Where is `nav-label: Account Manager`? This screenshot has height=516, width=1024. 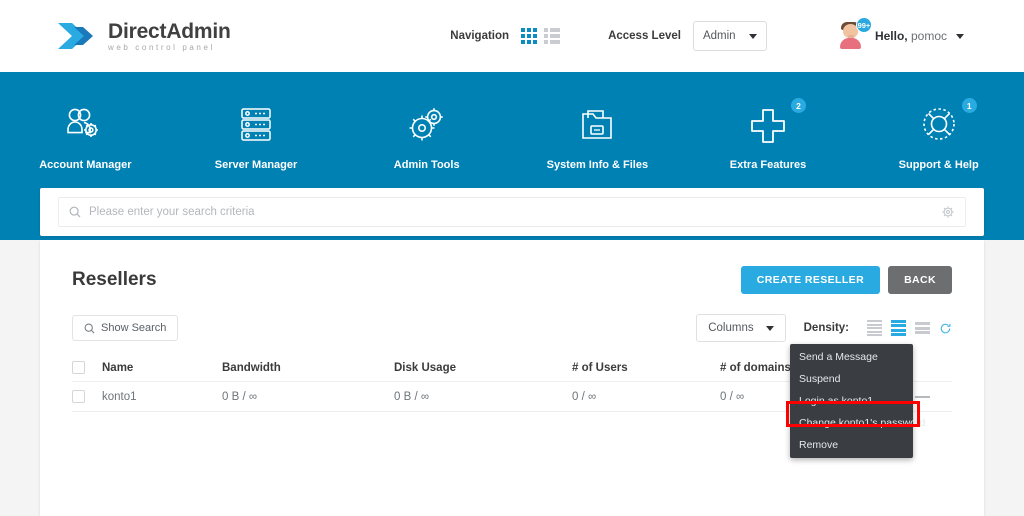 nav-label: Account Manager is located at coordinates (85, 165).